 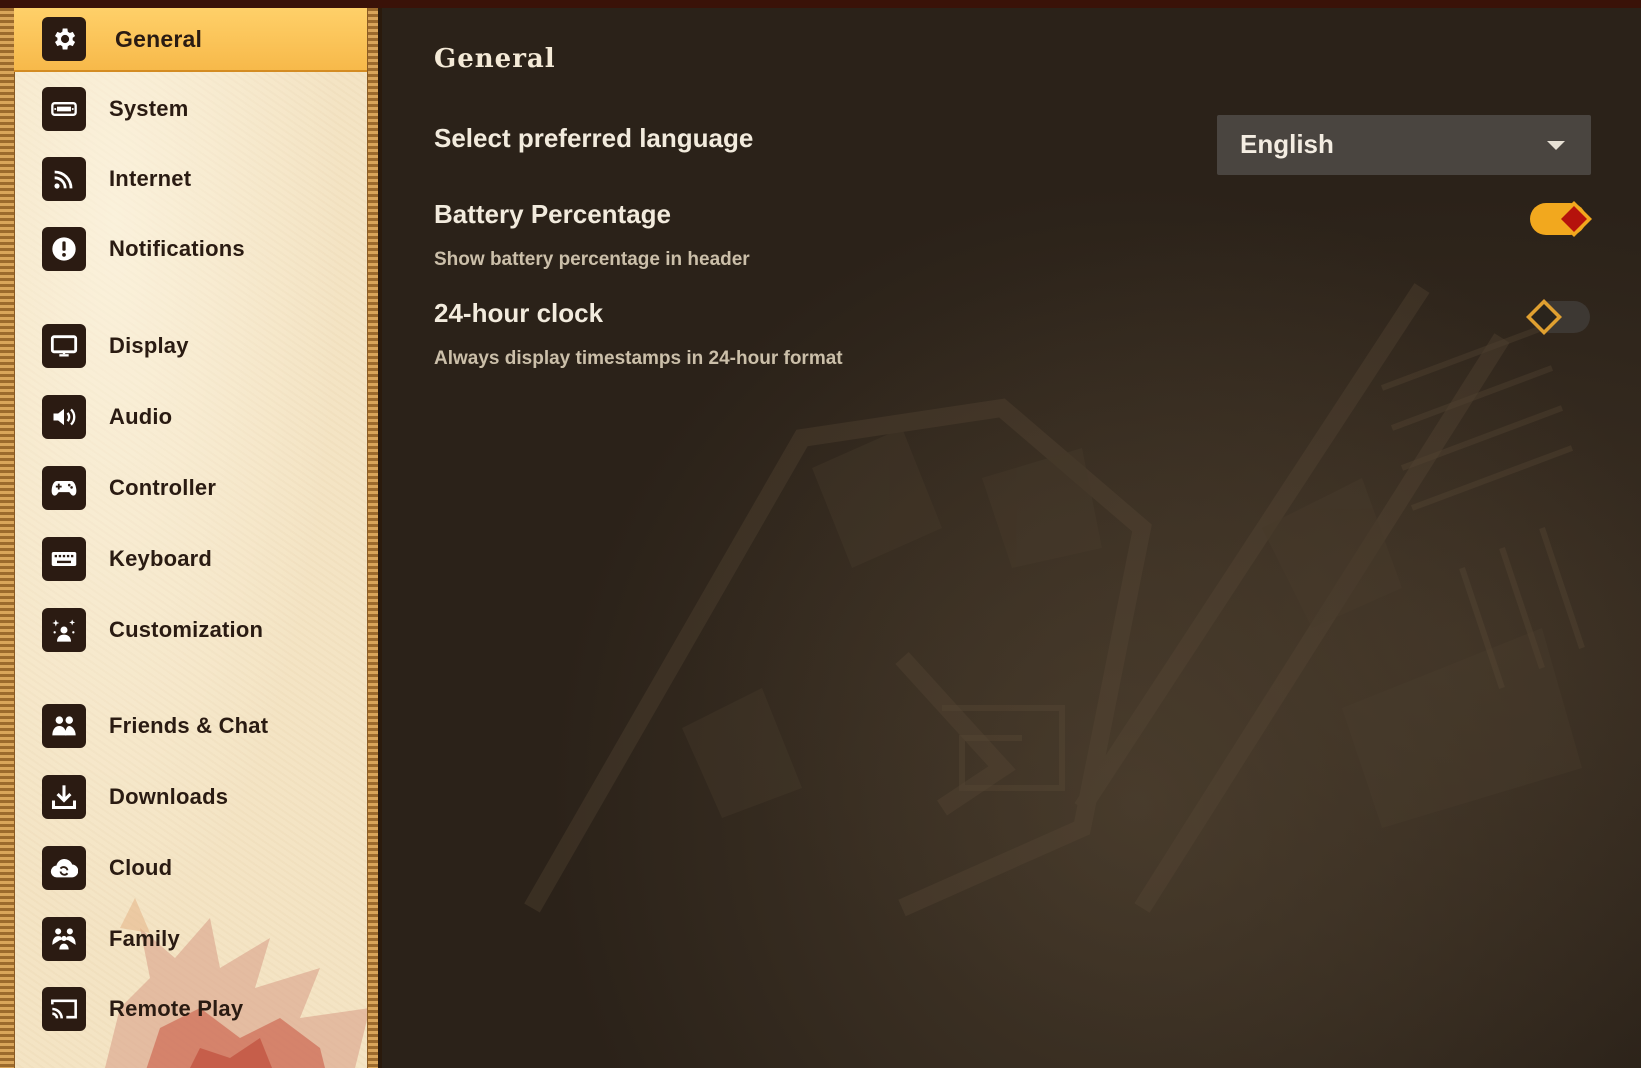 I want to click on sidebar-item-controller: Controller, so click(x=191, y=488).